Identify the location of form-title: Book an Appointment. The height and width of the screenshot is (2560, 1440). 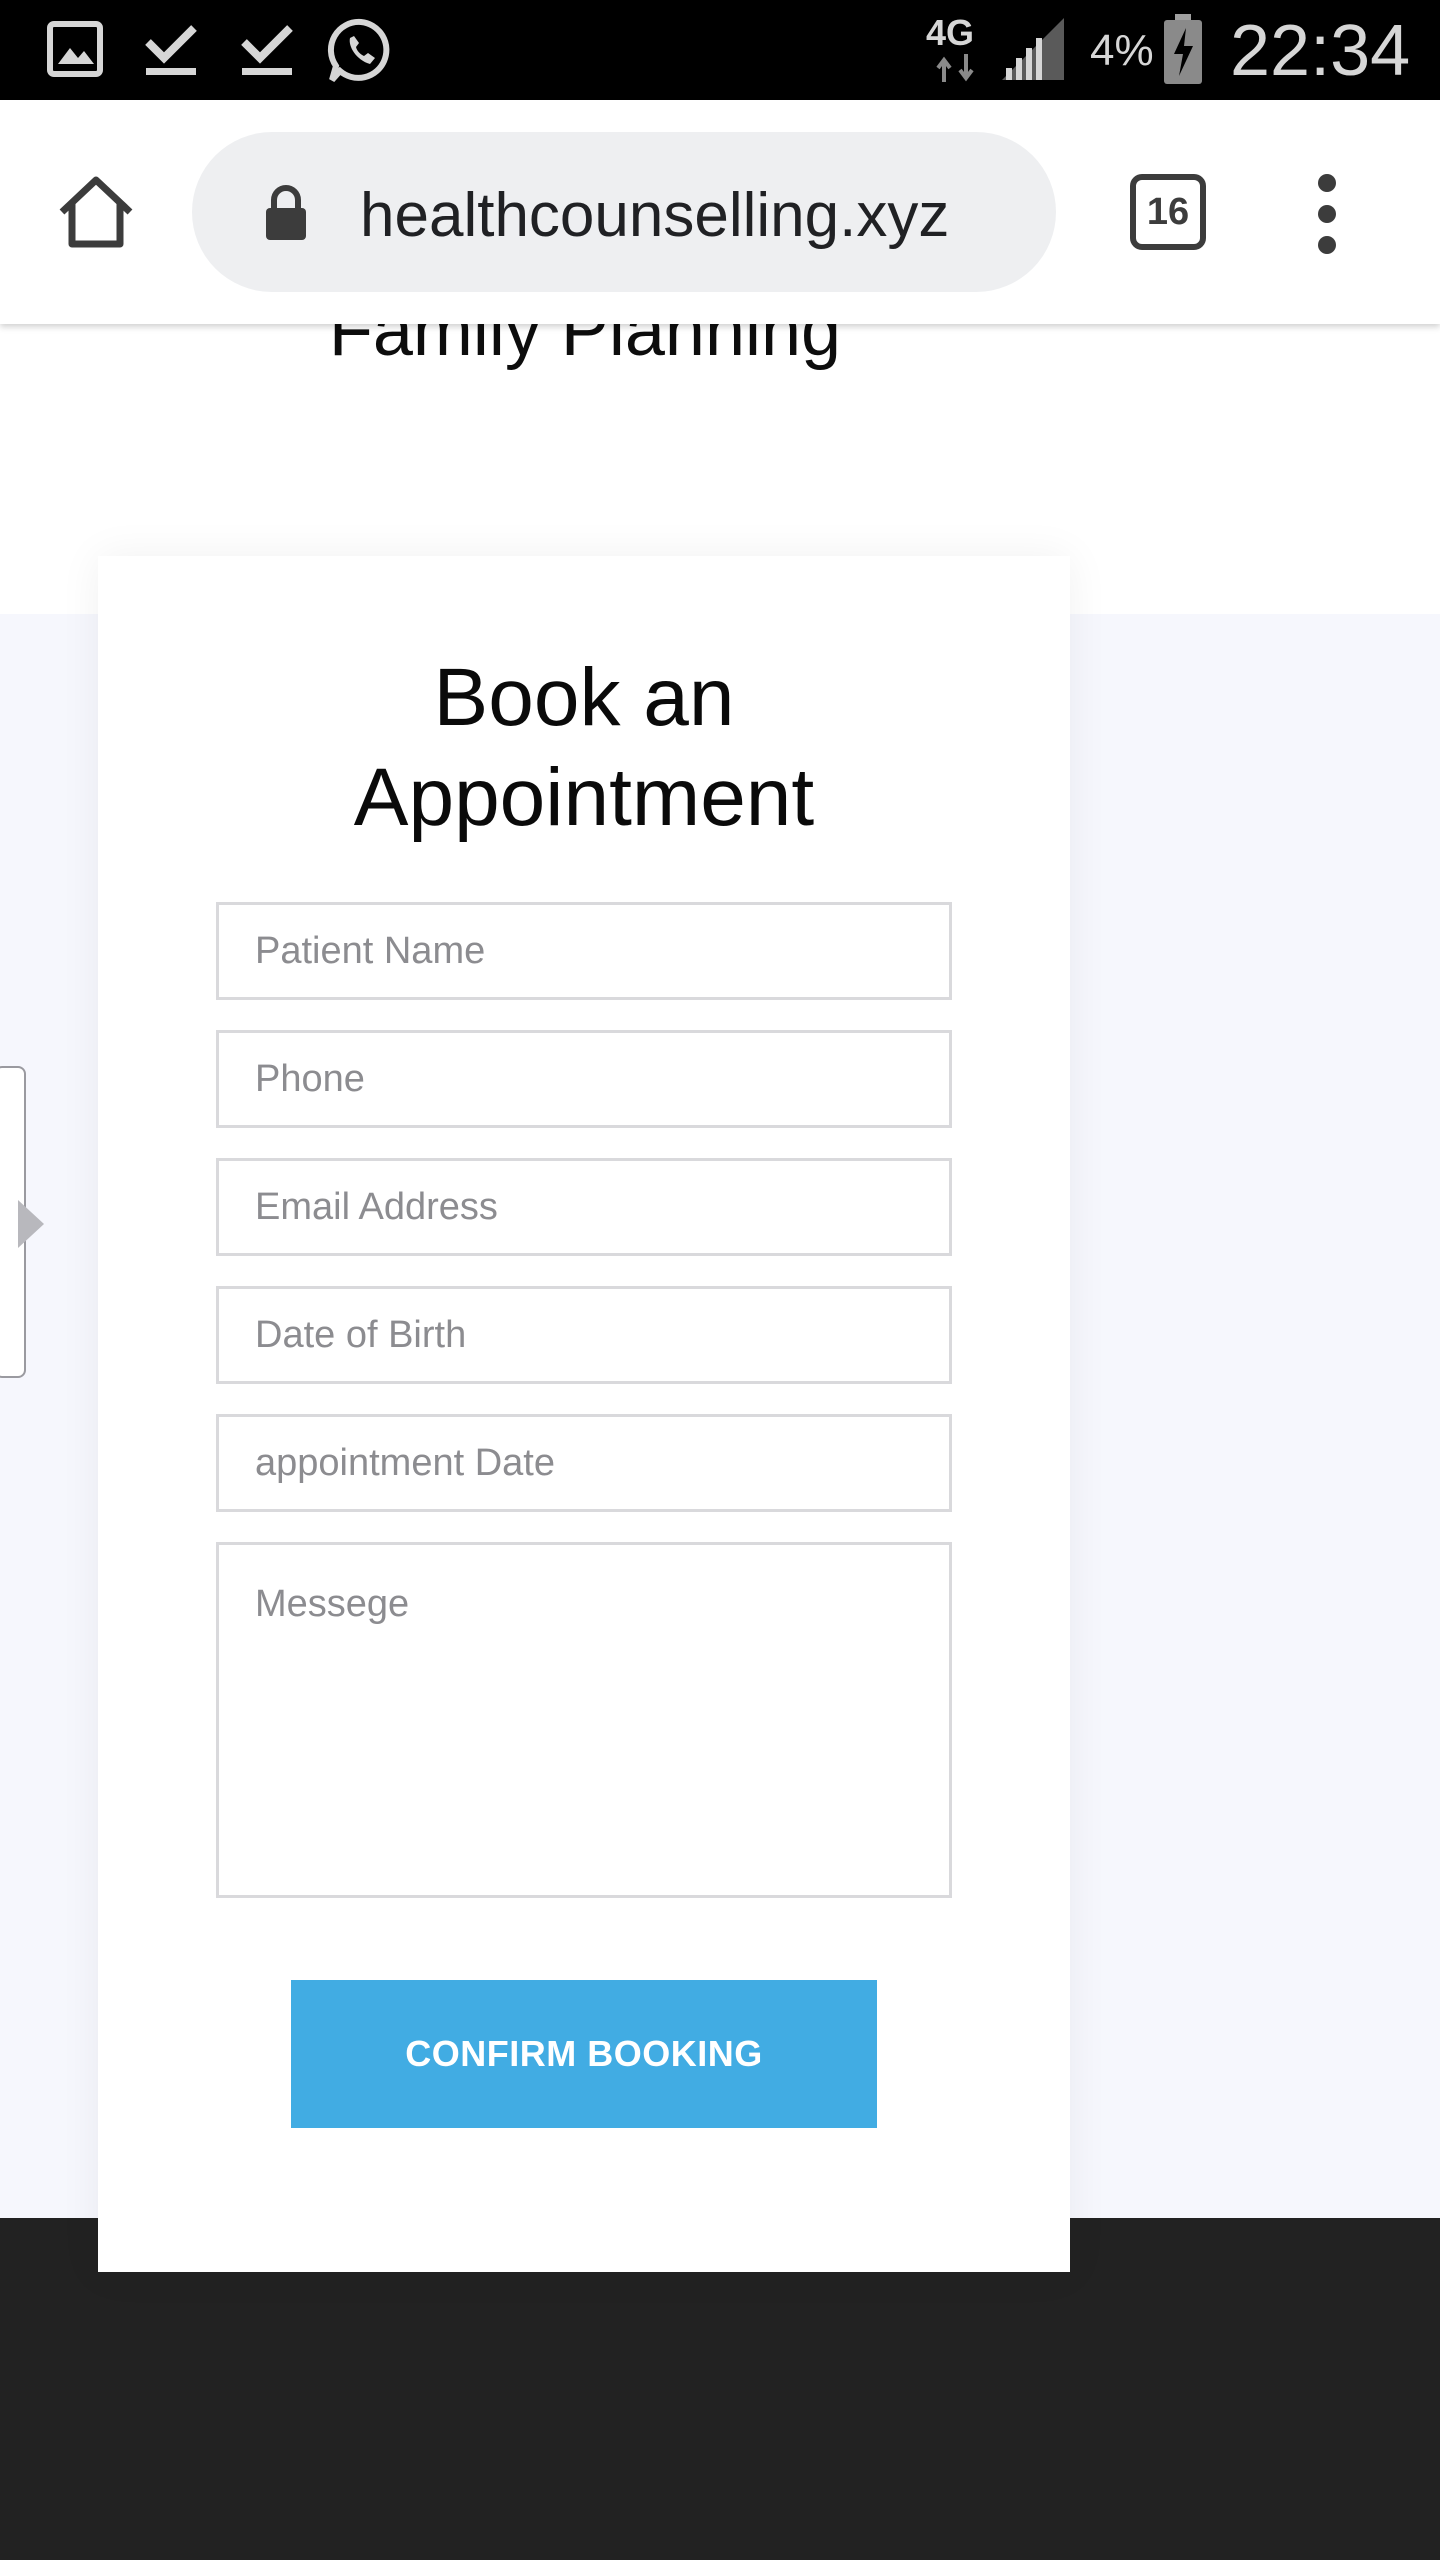
(584, 748).